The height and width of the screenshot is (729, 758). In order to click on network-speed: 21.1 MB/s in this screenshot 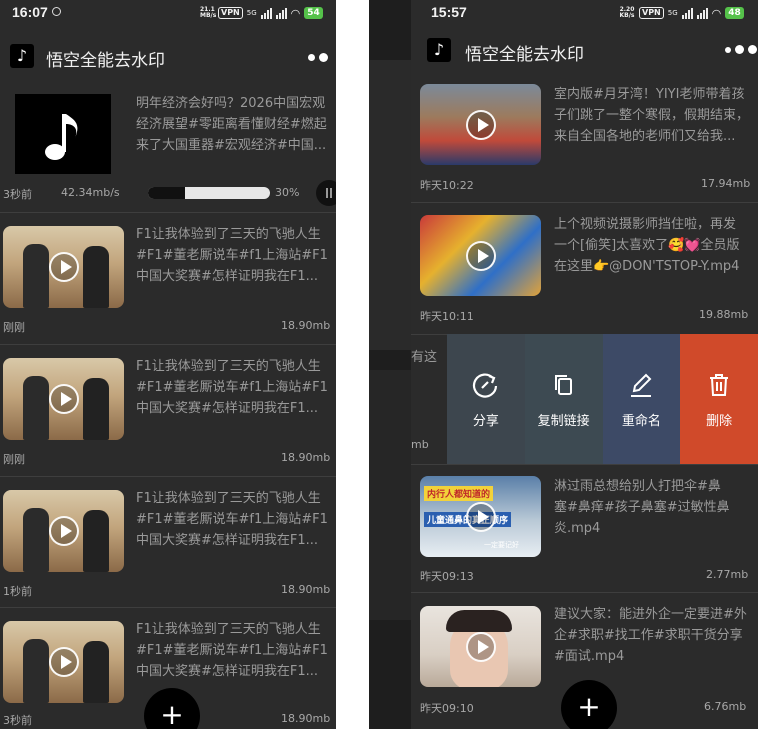, I will do `click(208, 12)`.